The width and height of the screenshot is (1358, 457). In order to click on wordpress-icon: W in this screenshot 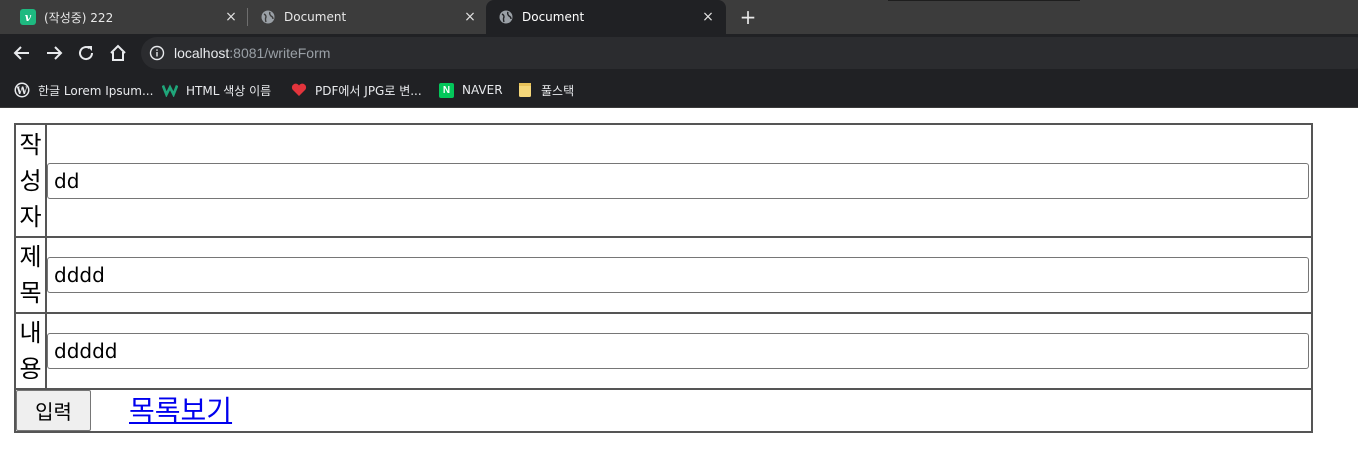, I will do `click(22, 90)`.